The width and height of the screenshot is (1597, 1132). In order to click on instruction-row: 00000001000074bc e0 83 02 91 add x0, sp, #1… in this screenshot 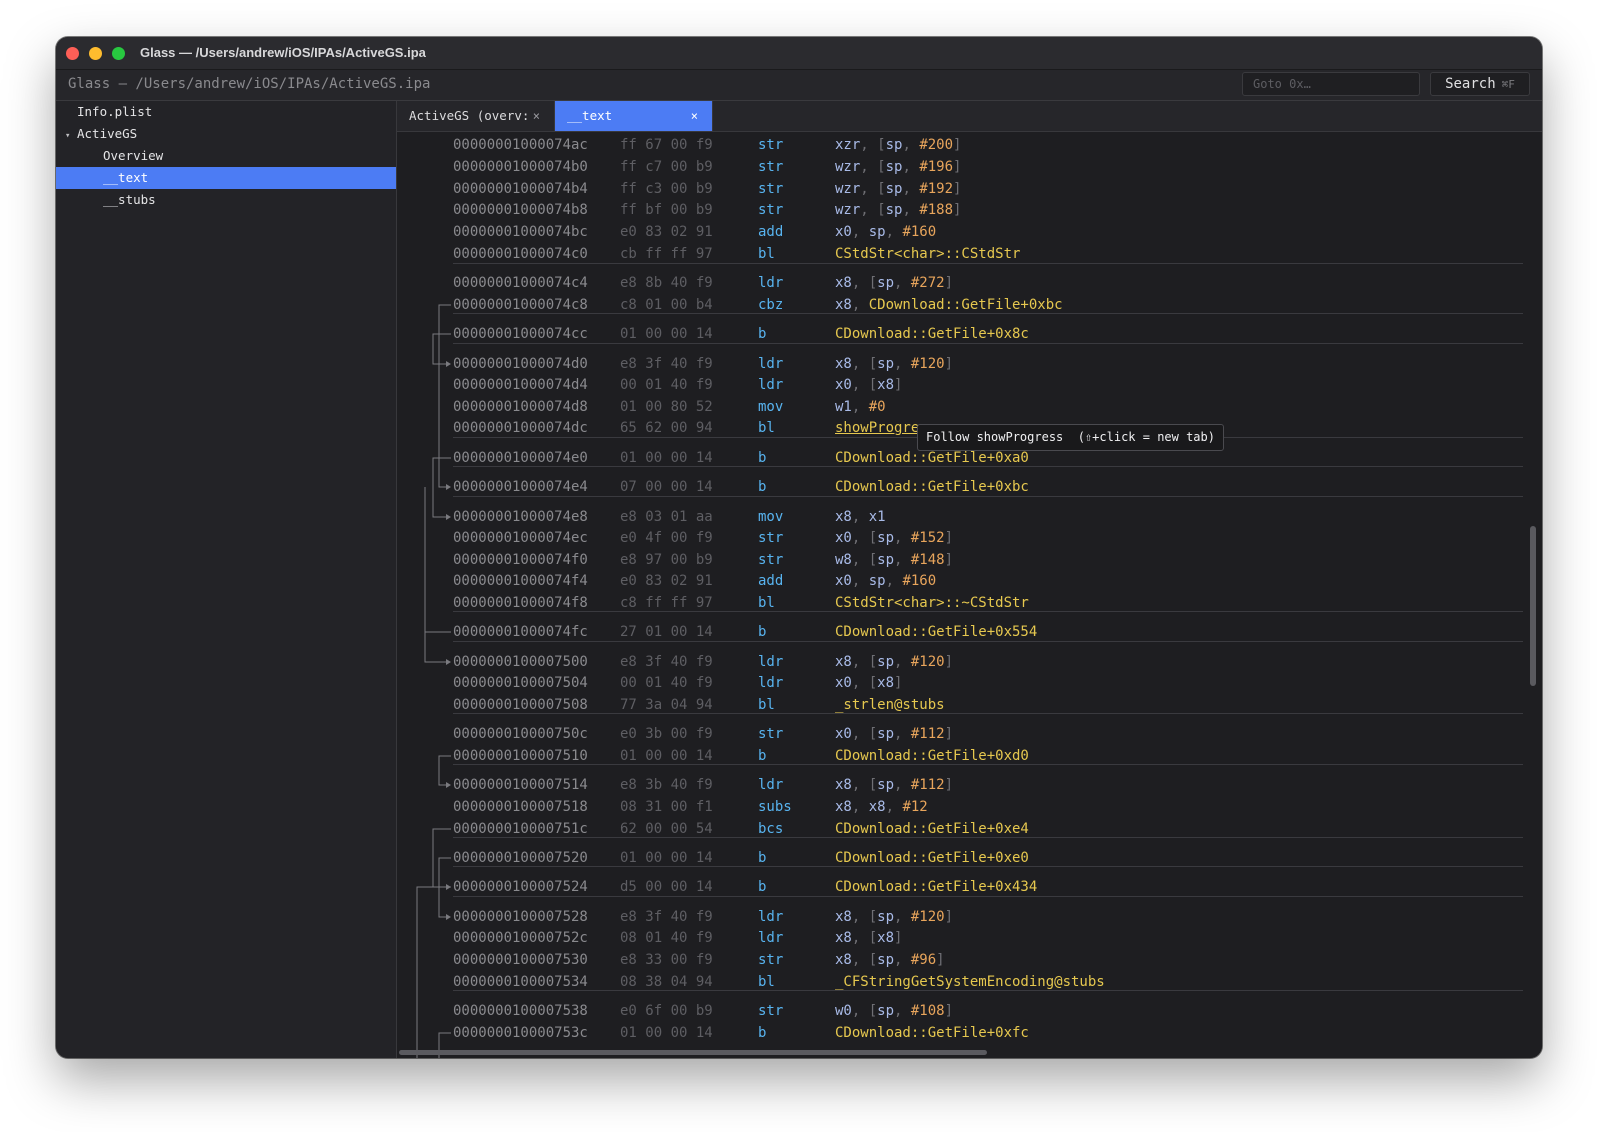, I will do `click(959, 232)`.